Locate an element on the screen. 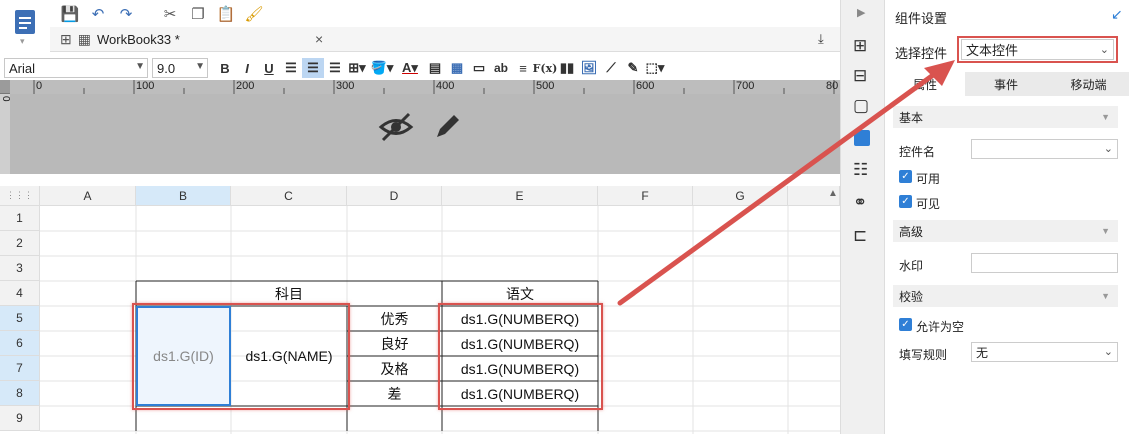 The width and height of the screenshot is (1129, 434). watermark-label: 水印 is located at coordinates (911, 266).